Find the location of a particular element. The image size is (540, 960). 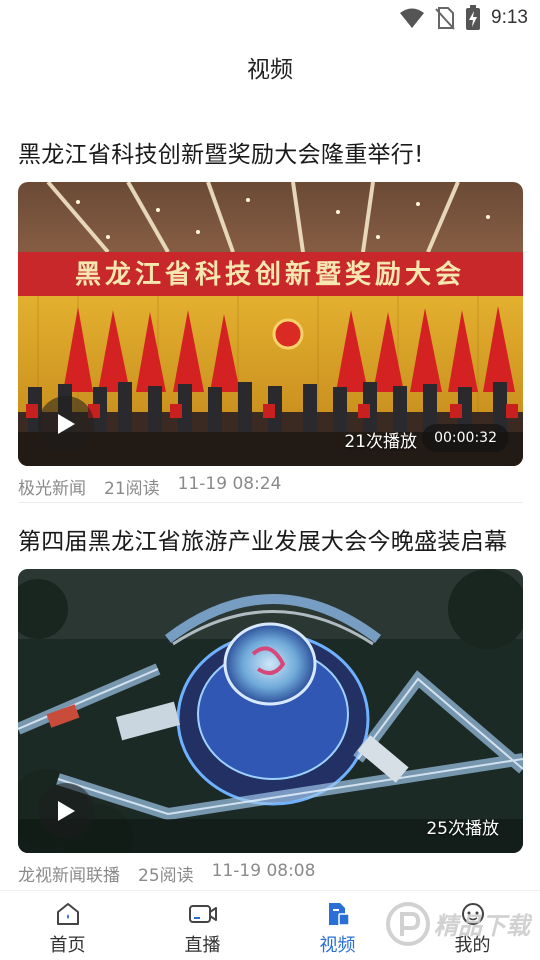

video-reads: 21阅读 is located at coordinates (132, 489).